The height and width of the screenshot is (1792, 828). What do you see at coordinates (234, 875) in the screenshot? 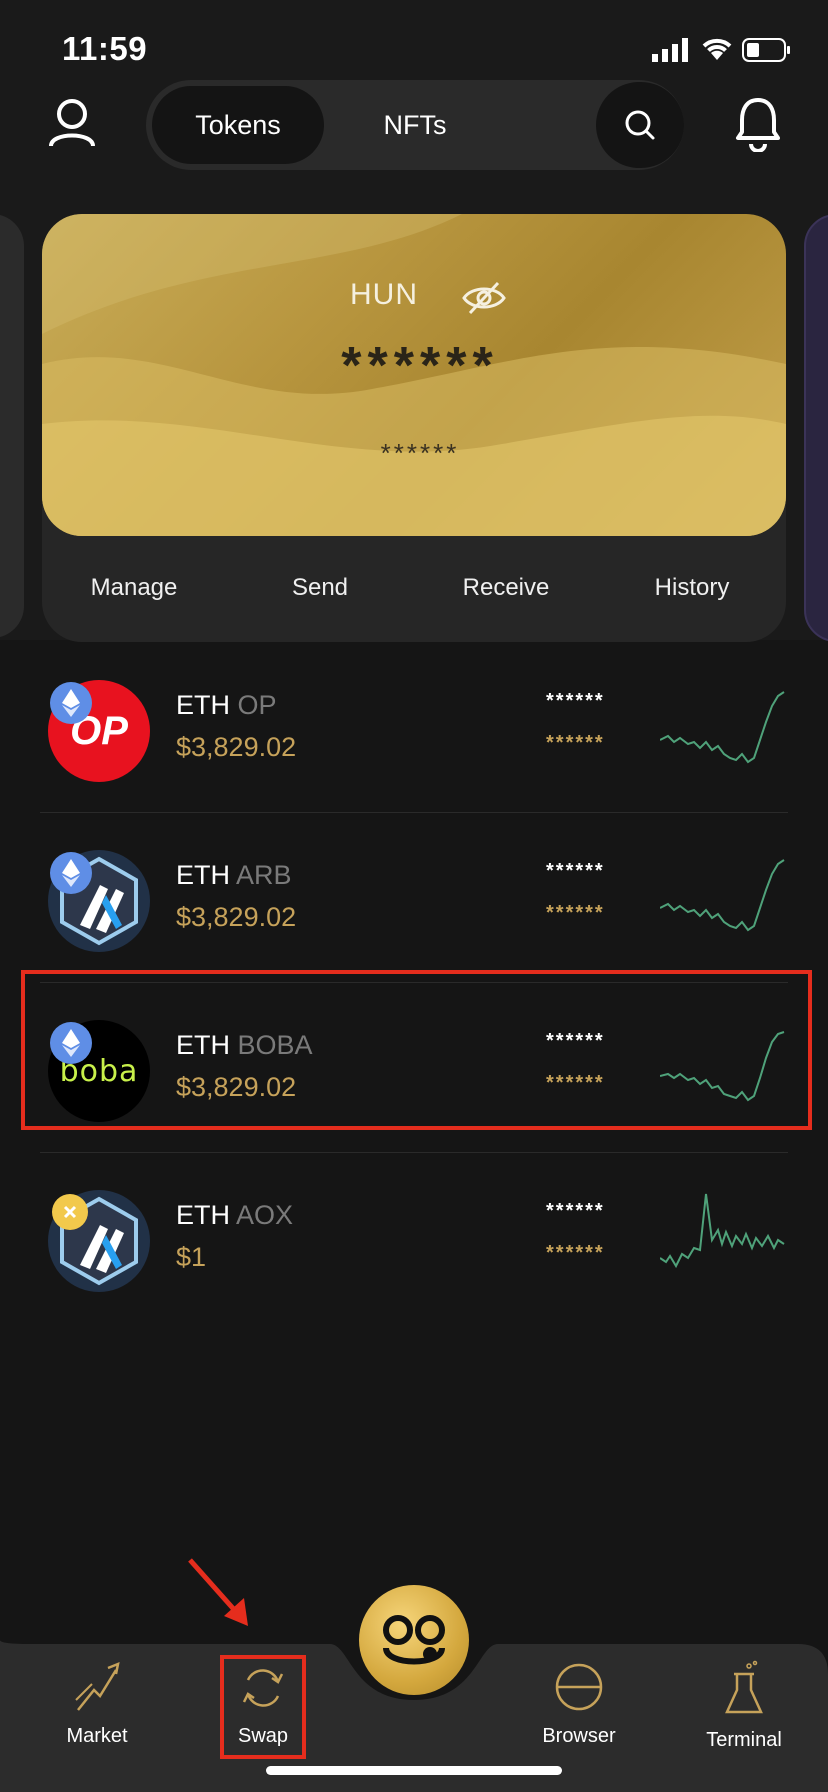
I see `token-name: ETH ARB` at bounding box center [234, 875].